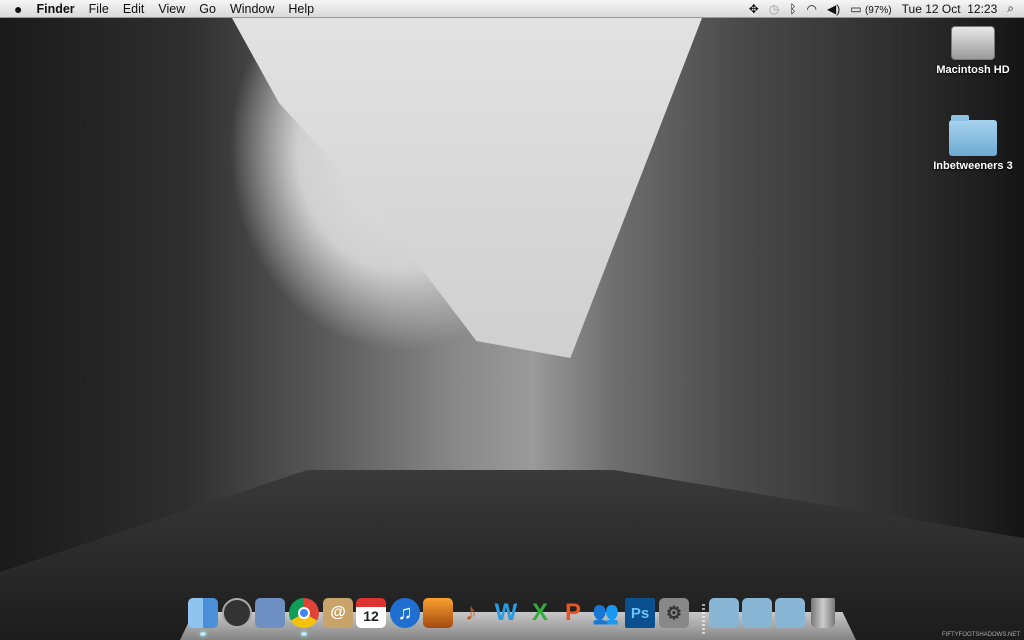  I want to click on apple-menu-icon: ●, so click(14, 9).